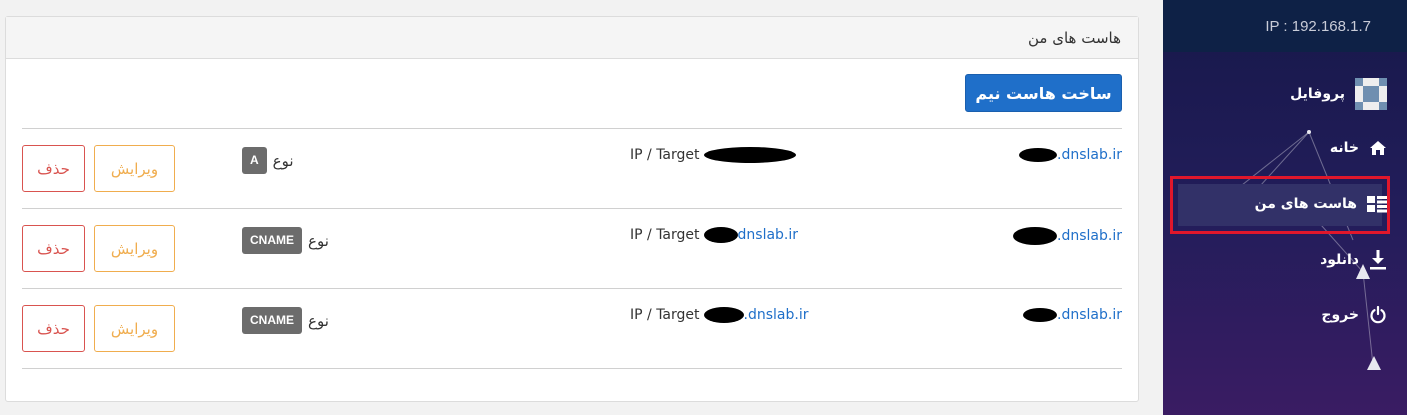 This screenshot has width=1407, height=415. What do you see at coordinates (1317, 94) in the screenshot?
I see `sidebar-item-label: پروفایل` at bounding box center [1317, 94].